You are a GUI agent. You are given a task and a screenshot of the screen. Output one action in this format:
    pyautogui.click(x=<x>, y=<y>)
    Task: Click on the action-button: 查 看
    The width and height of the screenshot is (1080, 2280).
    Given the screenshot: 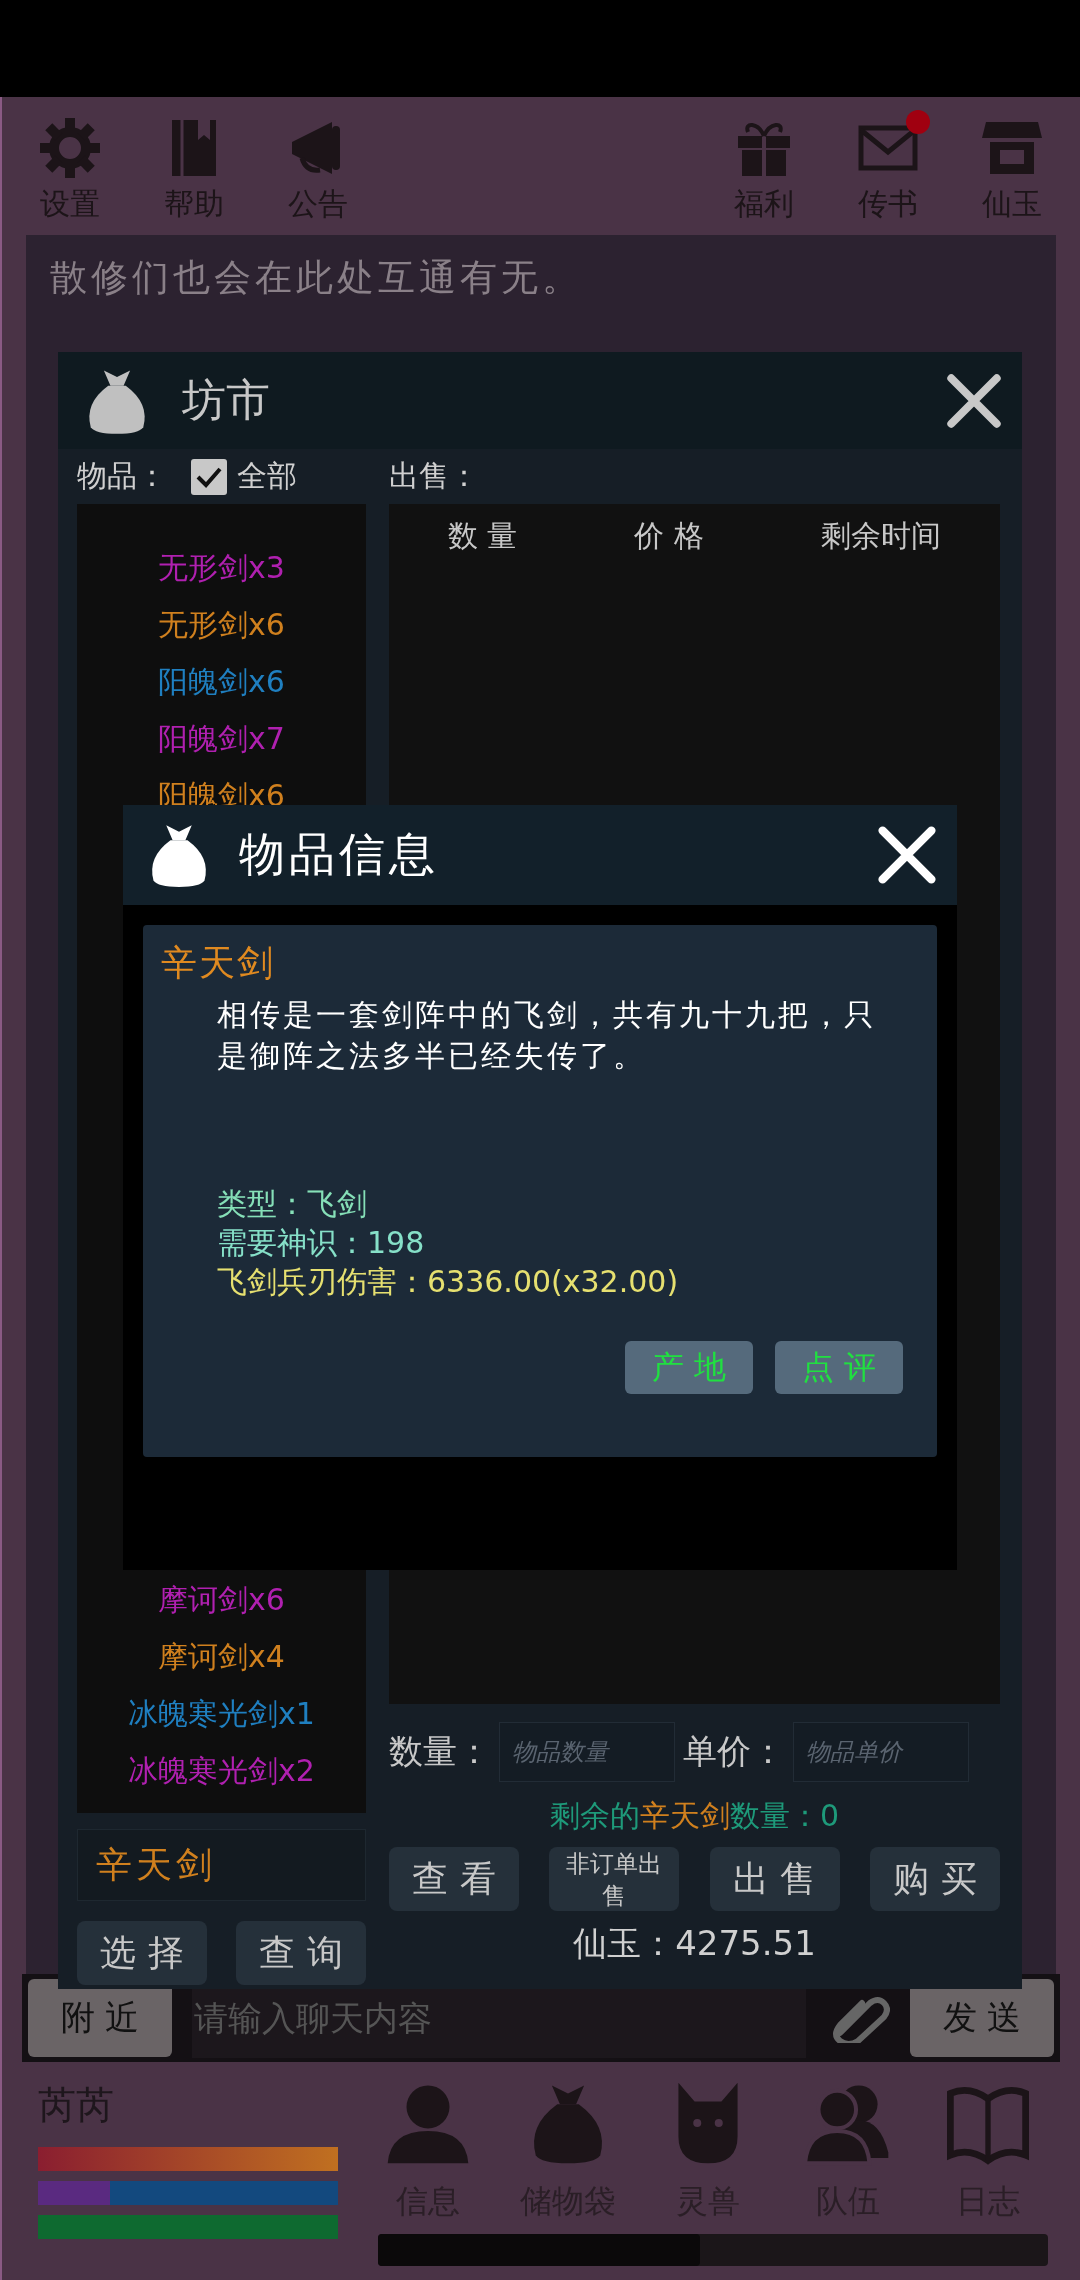 What is the action you would take?
    pyautogui.click(x=454, y=1879)
    